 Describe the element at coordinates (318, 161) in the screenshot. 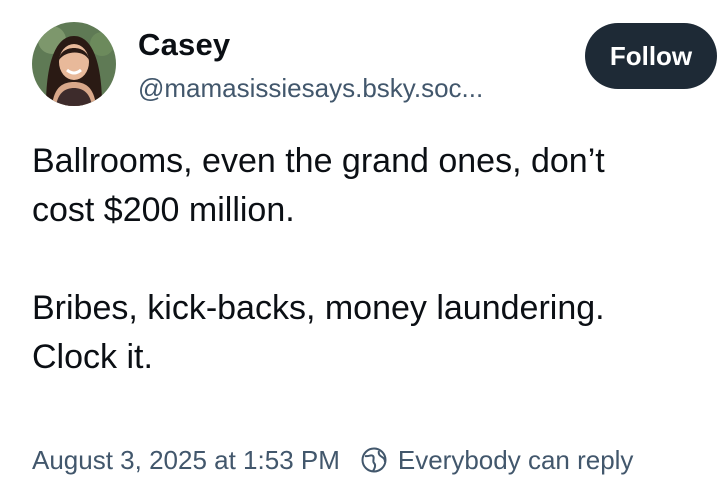

I see `post-text-line: Ballrooms, even the grand ones, don’t` at that location.